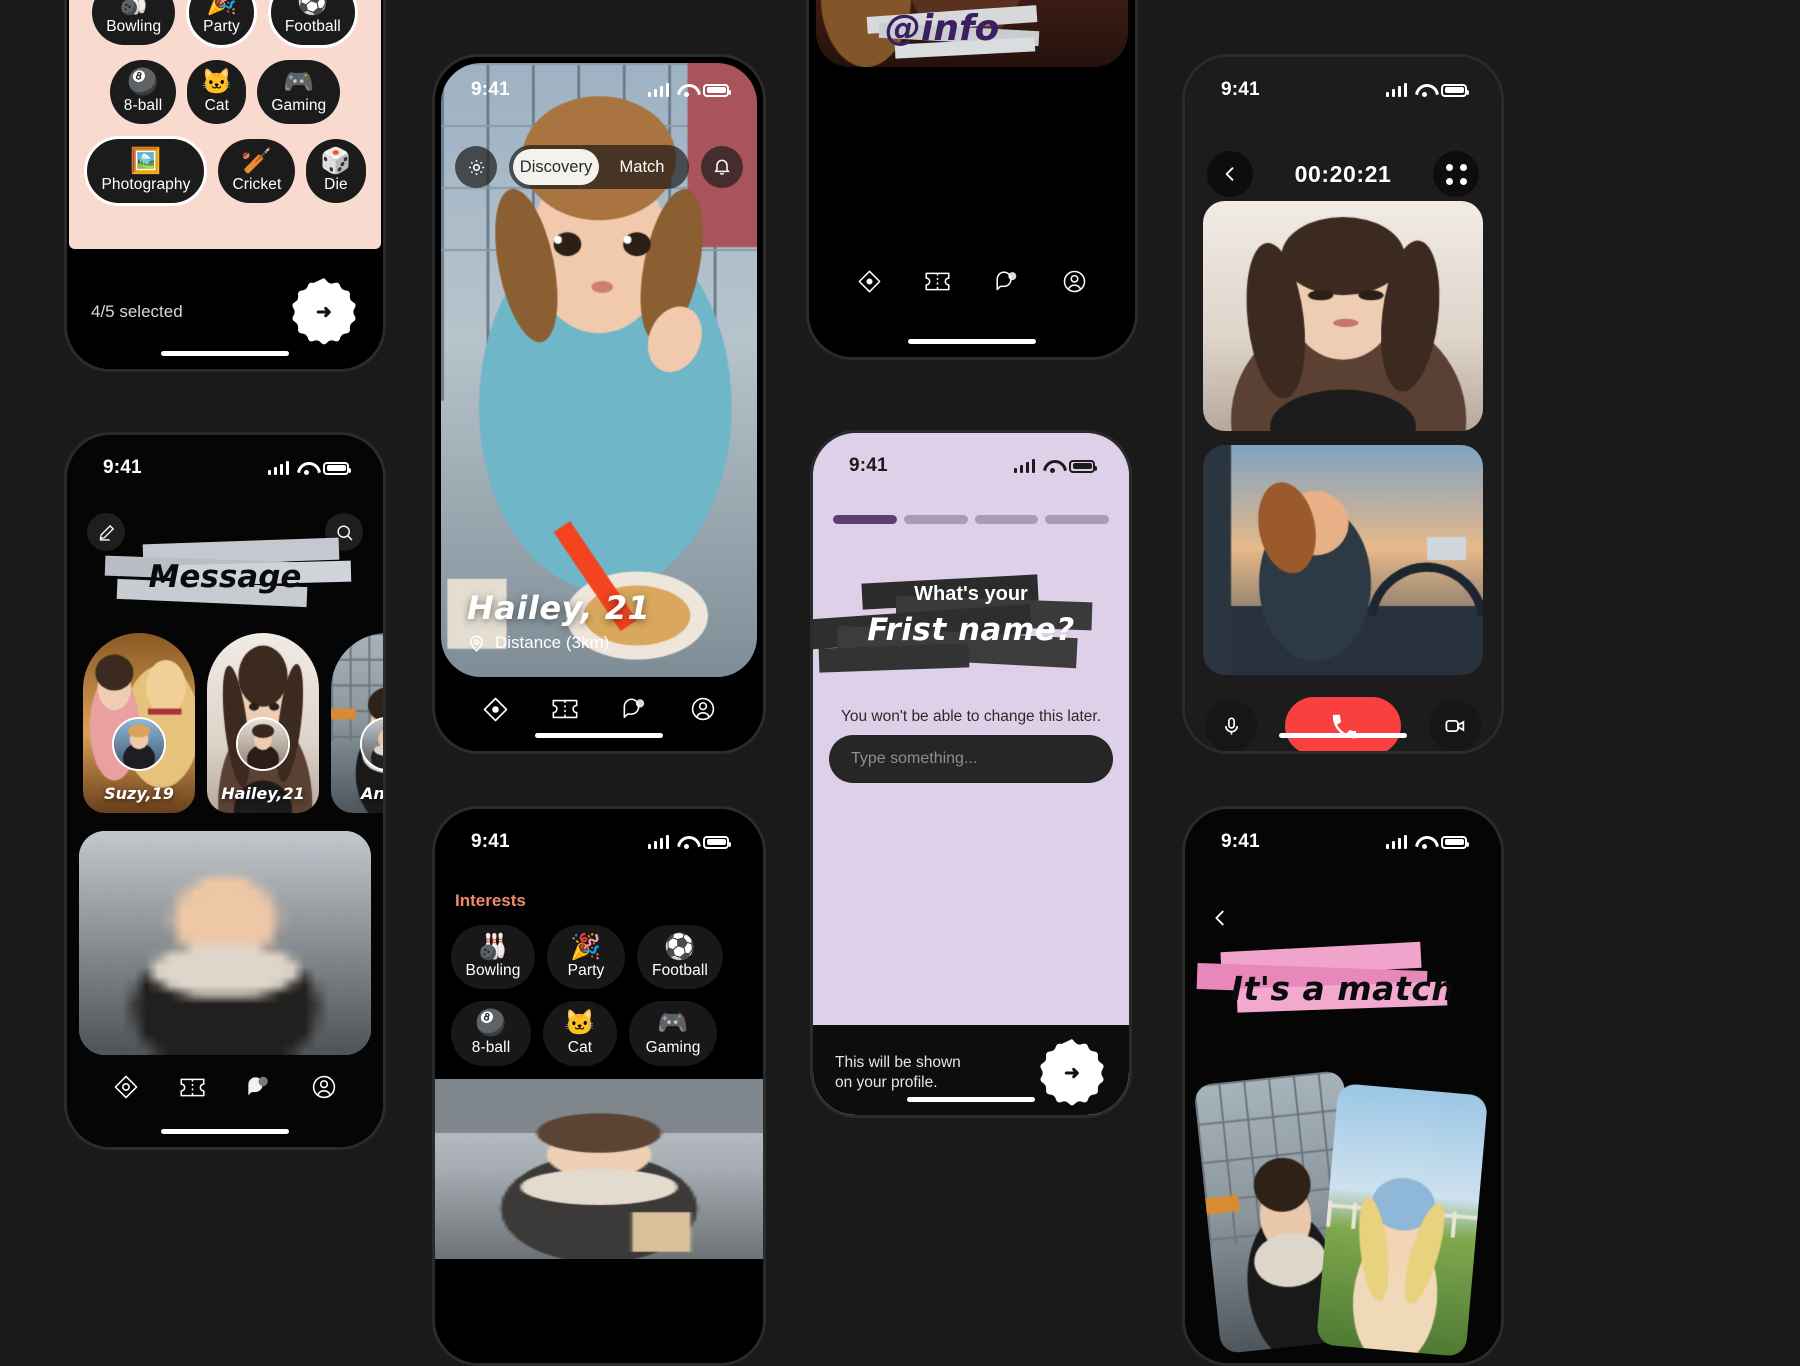  I want to click on discovery-toolbar: Discovery Match, so click(599, 167).